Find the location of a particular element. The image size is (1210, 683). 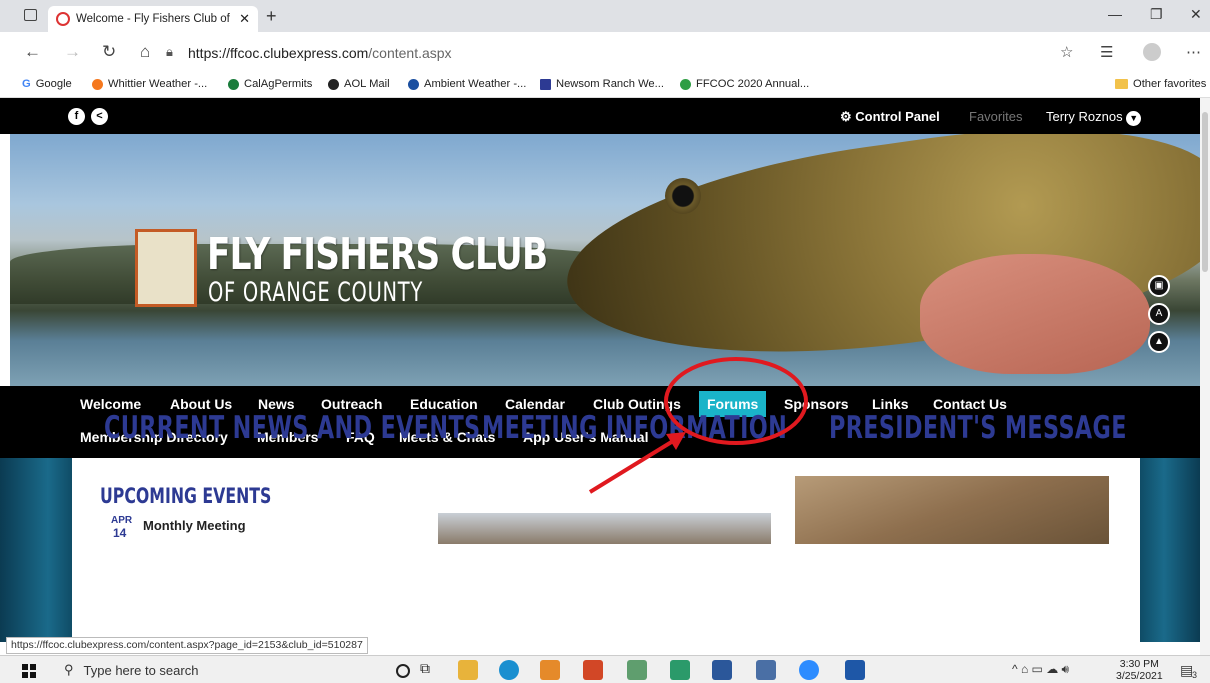

newsom-icon is located at coordinates (545, 84).